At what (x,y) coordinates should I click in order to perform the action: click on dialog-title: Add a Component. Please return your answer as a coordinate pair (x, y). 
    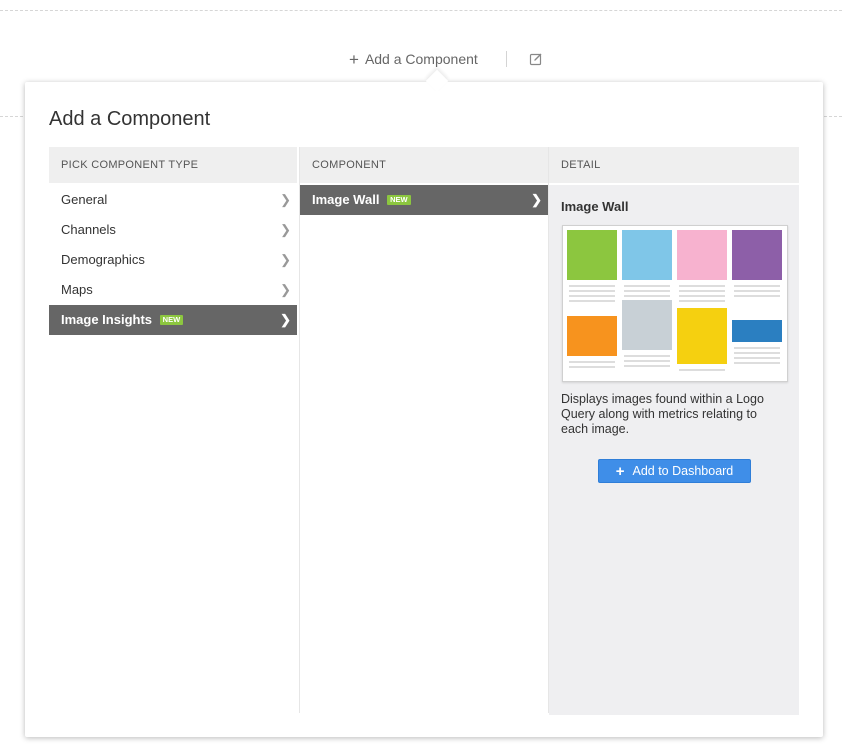
    Looking at the image, I should click on (130, 119).